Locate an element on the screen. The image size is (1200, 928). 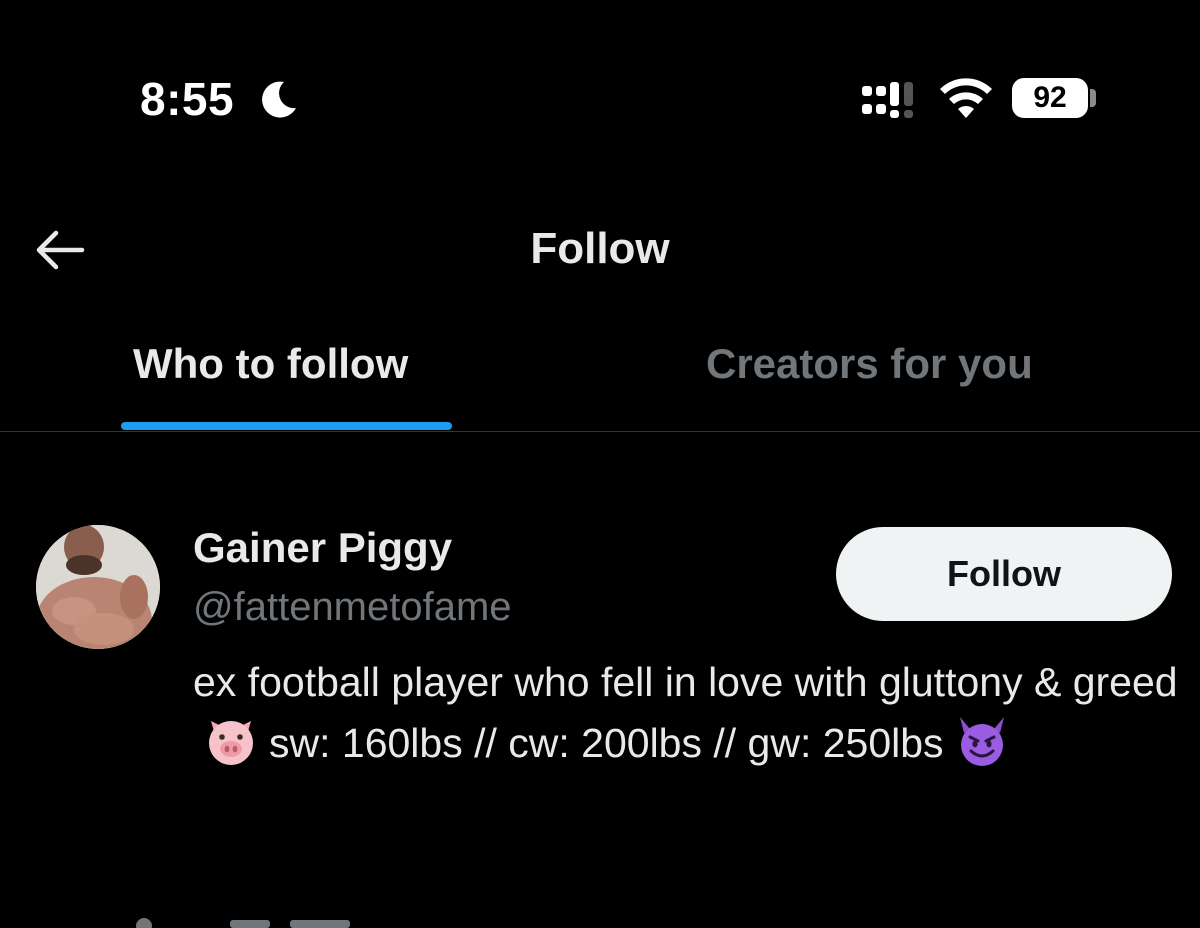
avatar-image is located at coordinates (98, 587).